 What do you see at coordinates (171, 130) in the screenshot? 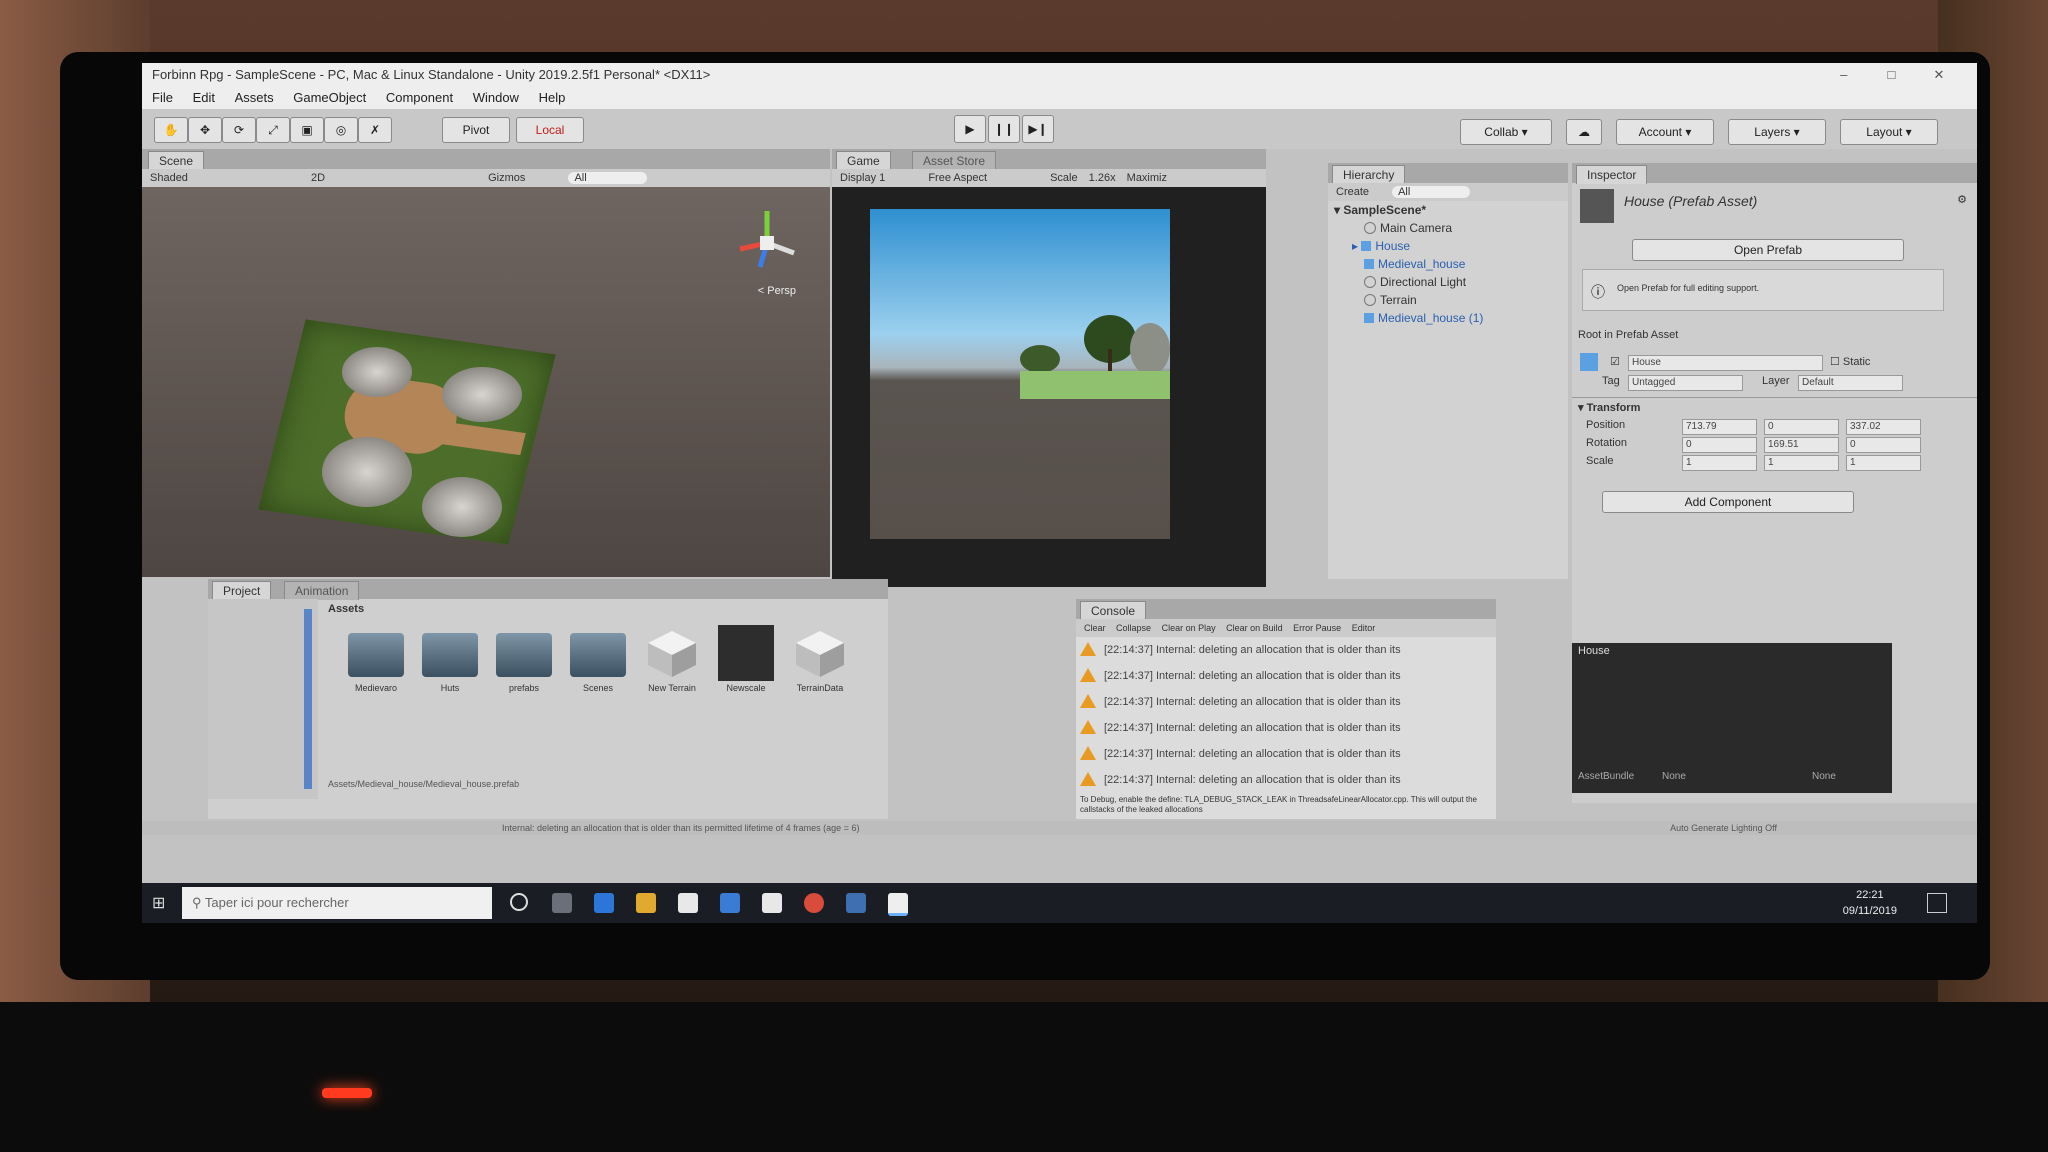
I see `hand-tool-icon: ✋` at bounding box center [171, 130].